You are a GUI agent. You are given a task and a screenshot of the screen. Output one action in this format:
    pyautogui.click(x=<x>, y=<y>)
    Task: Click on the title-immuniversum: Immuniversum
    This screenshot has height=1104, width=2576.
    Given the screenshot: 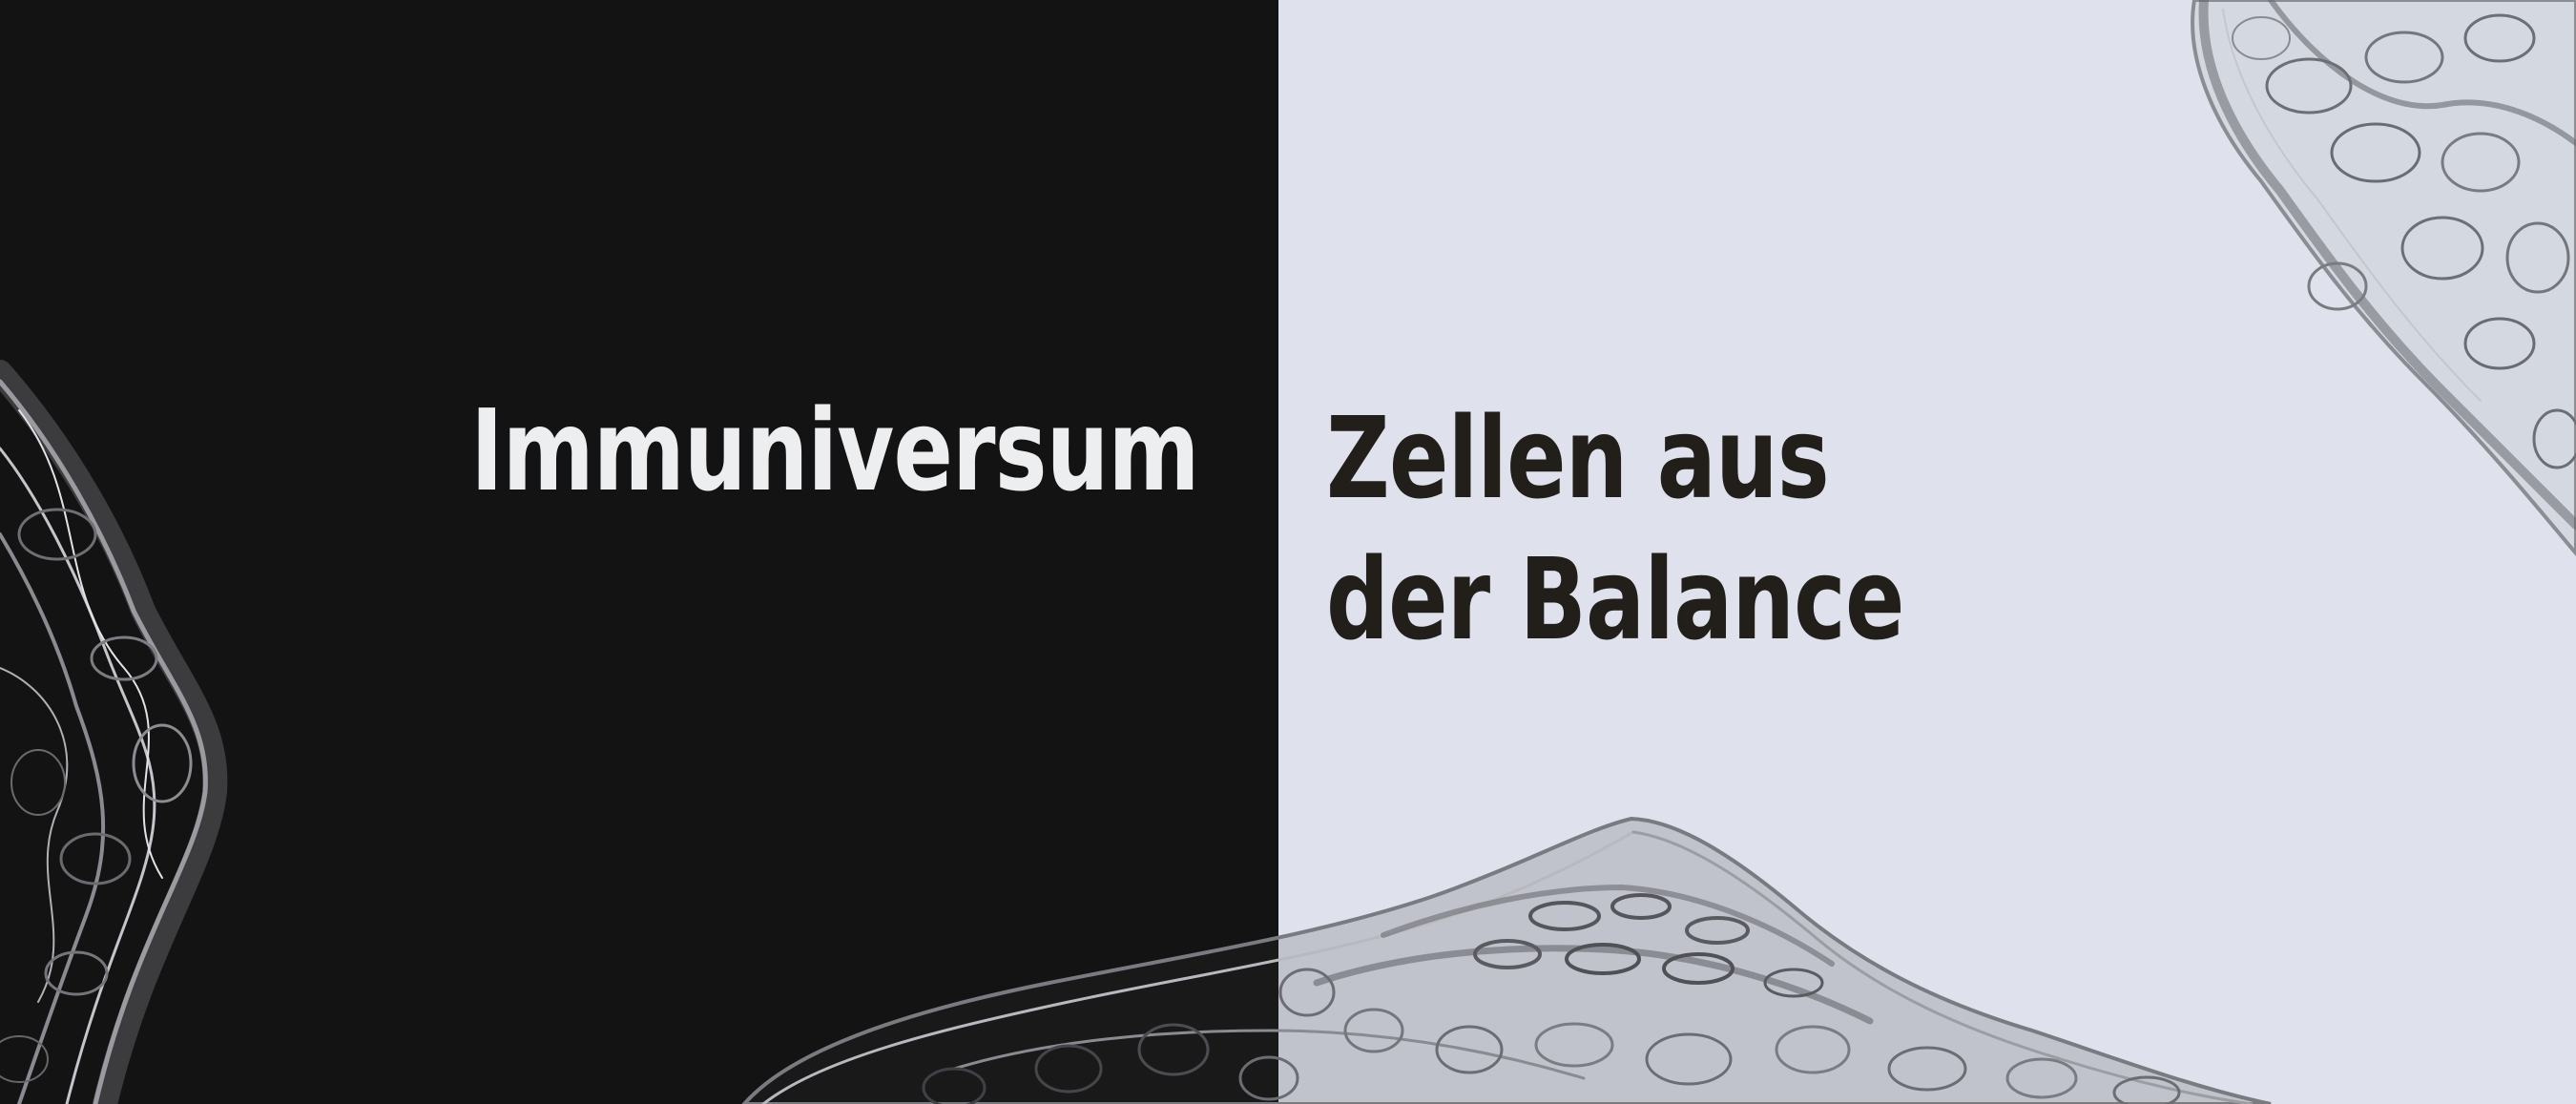 What is the action you would take?
    pyautogui.click(x=835, y=450)
    